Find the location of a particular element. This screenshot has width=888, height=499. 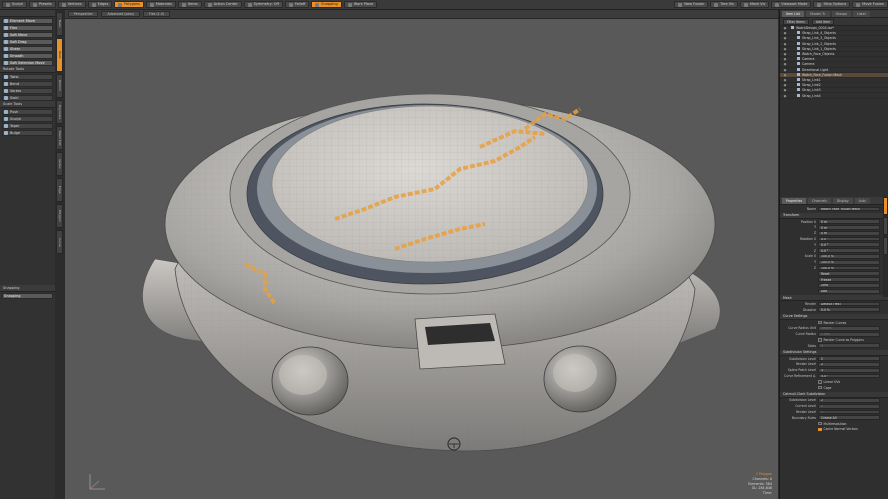

toolbar-button: Work Plane is located at coordinates (360, 4).